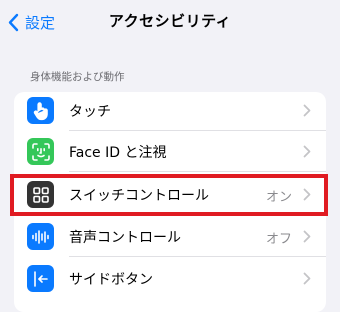  Describe the element at coordinates (170, 151) in the screenshot. I see `settings-row-face-id: Face ID と注視` at that location.